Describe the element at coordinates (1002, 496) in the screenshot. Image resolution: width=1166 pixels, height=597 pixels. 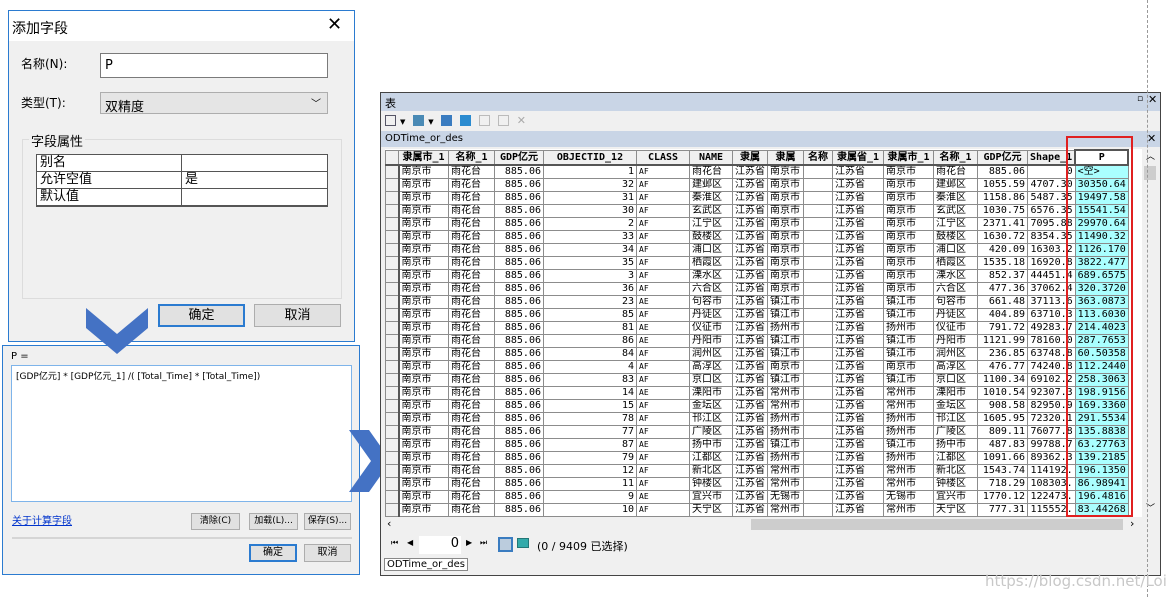
I see `table-cell: 1770.12` at that location.